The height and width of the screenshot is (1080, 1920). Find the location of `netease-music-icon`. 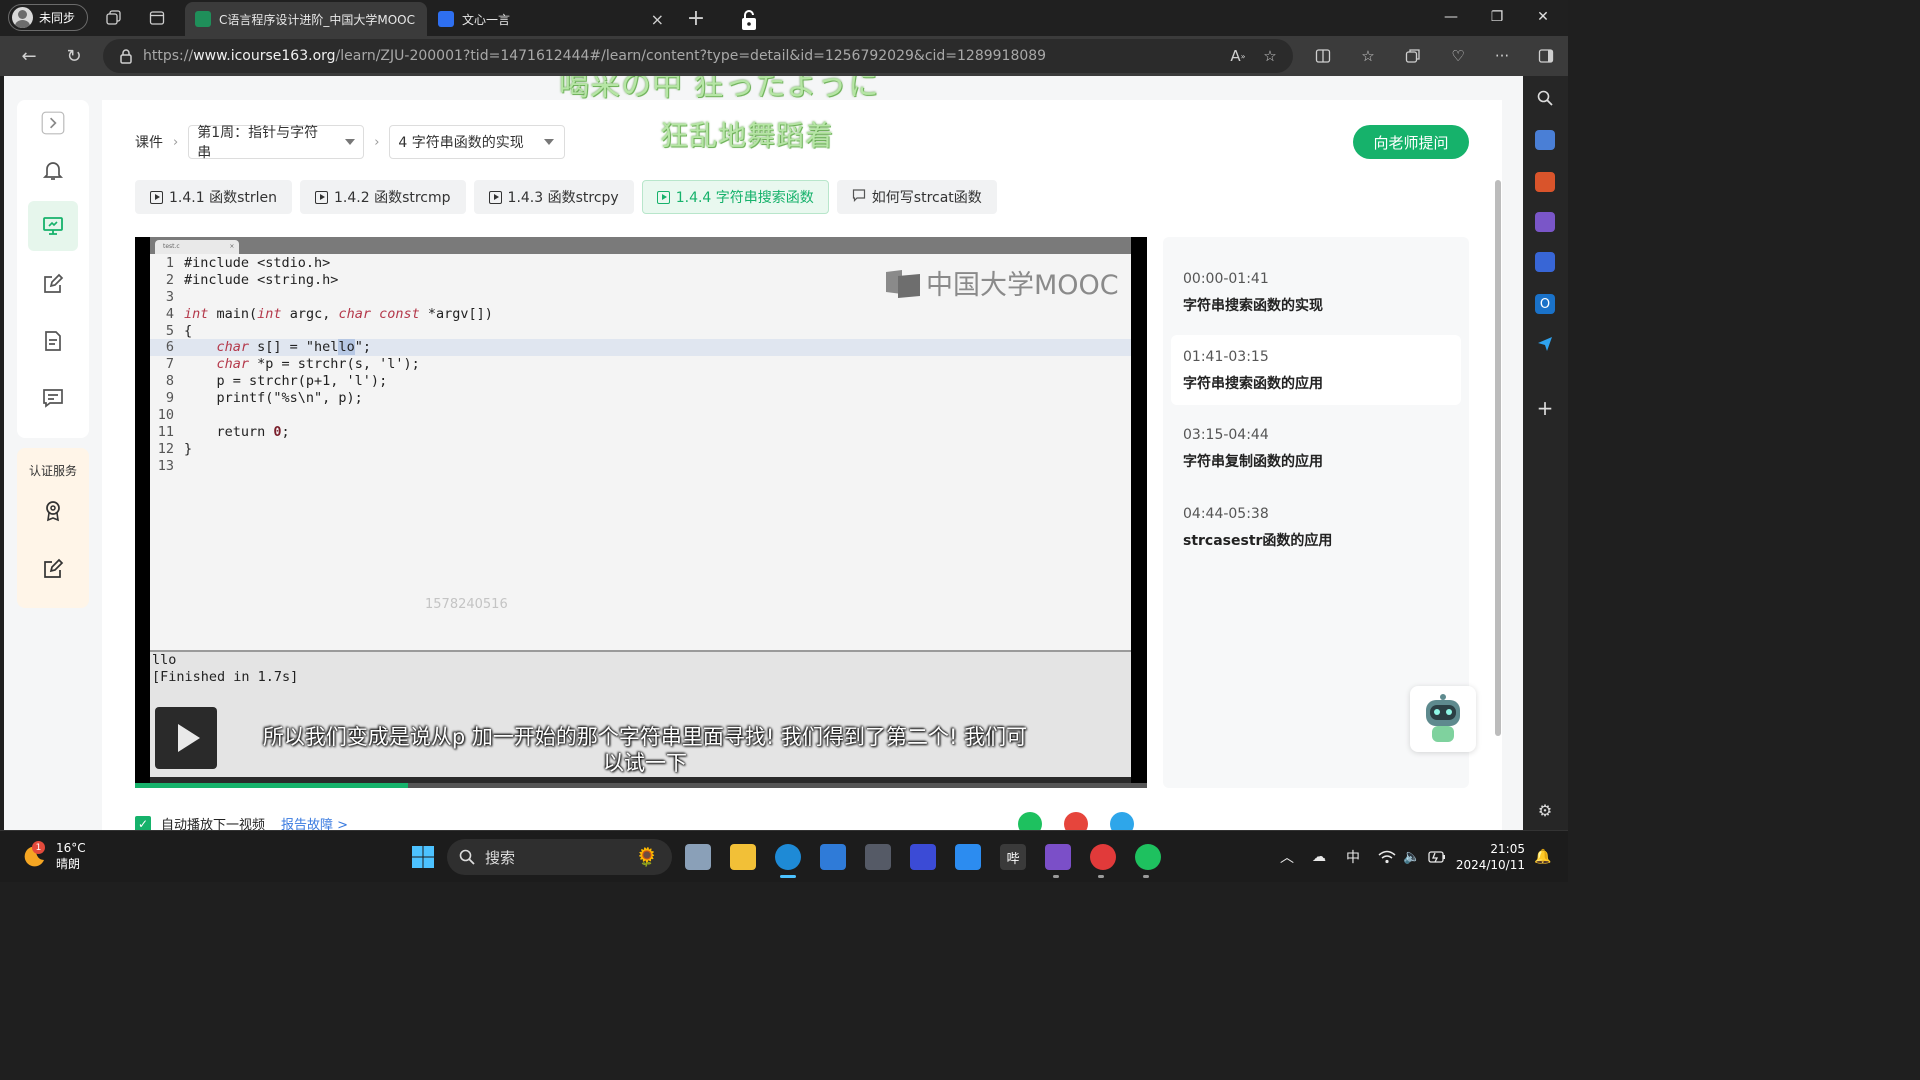

netease-music-icon is located at coordinates (1103, 857).